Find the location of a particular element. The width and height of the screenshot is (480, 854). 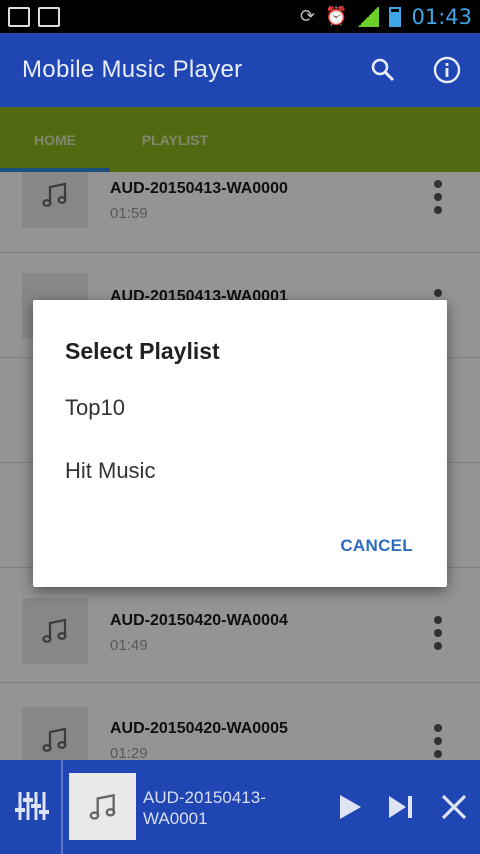

equalizer-icon is located at coordinates (32, 806).